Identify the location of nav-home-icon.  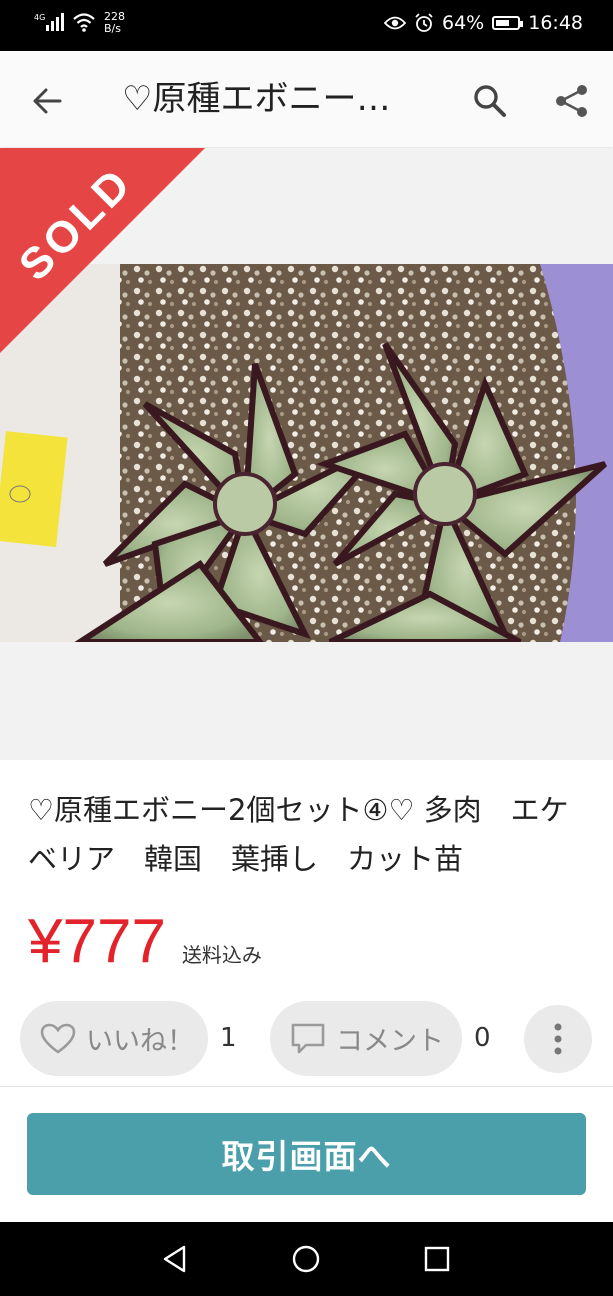
(306, 1259).